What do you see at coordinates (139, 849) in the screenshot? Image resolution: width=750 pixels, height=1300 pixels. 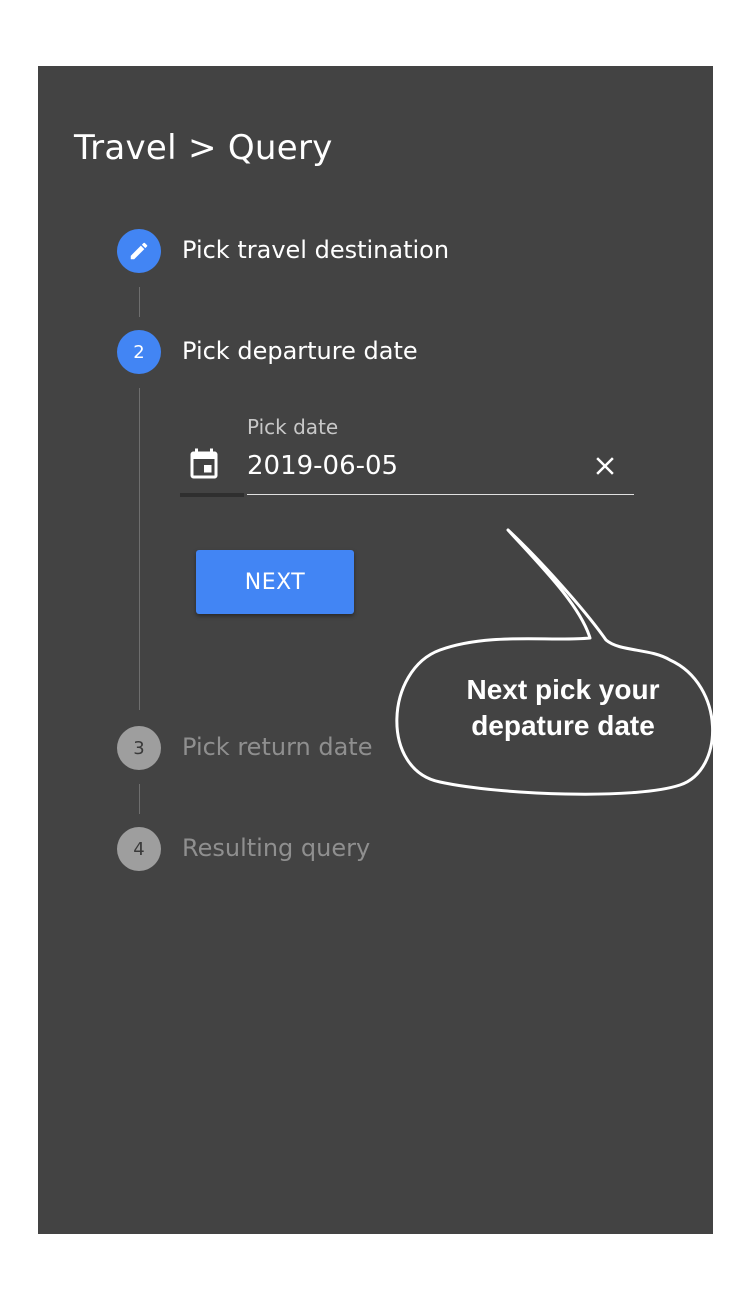 I see `step-4-indicator: 4` at bounding box center [139, 849].